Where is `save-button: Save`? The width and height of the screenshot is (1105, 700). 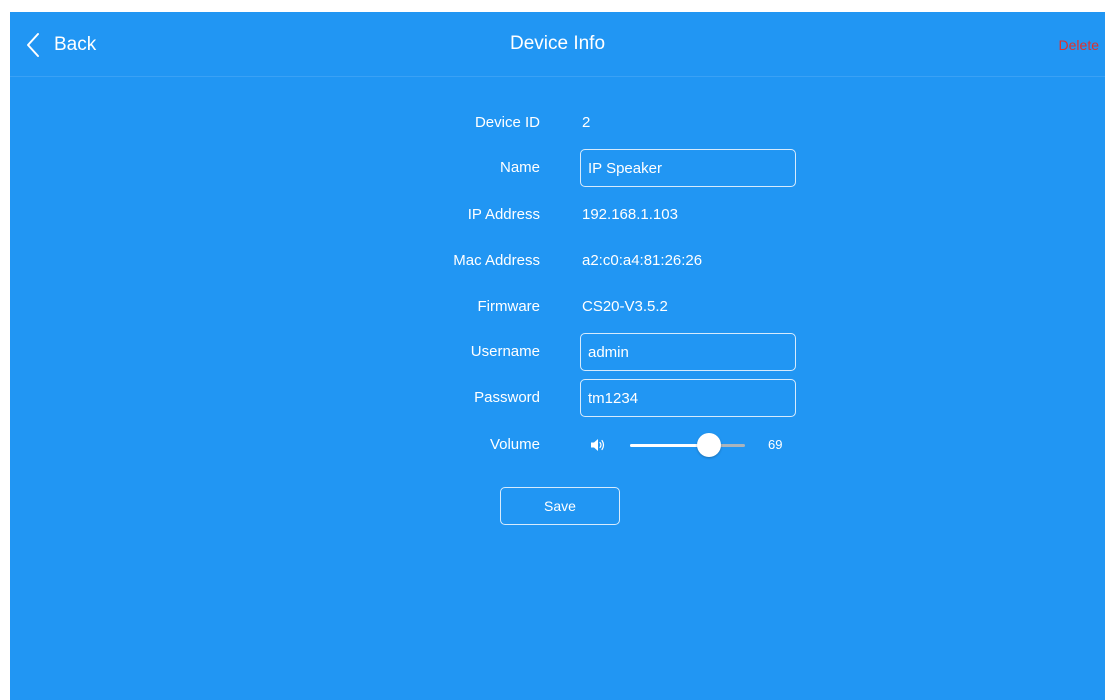
save-button: Save is located at coordinates (560, 506).